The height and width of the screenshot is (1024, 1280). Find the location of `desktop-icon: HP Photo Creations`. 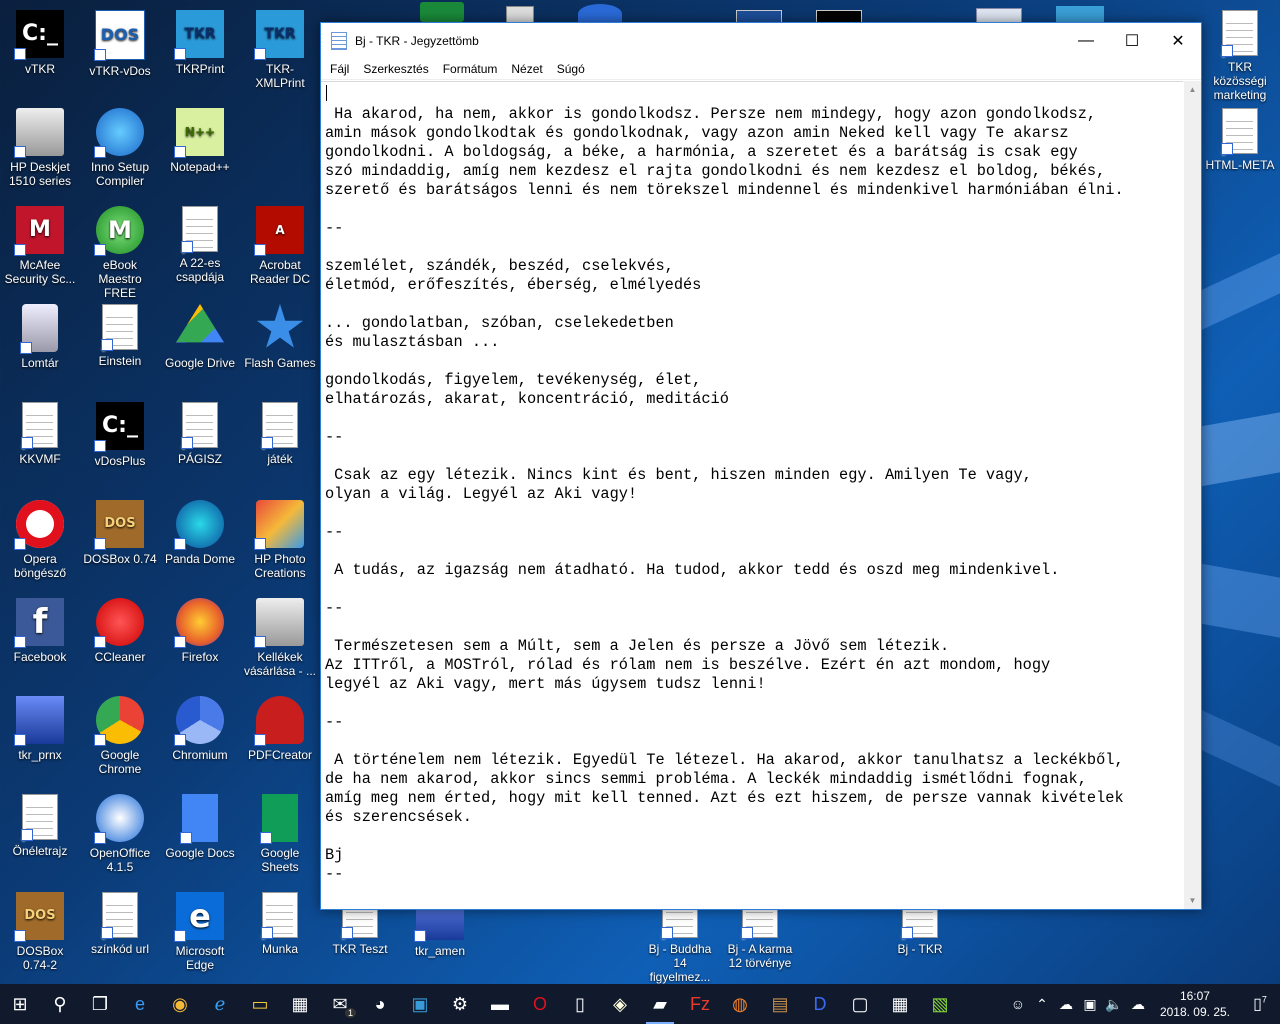

desktop-icon: HP Photo Creations is located at coordinates (280, 540).